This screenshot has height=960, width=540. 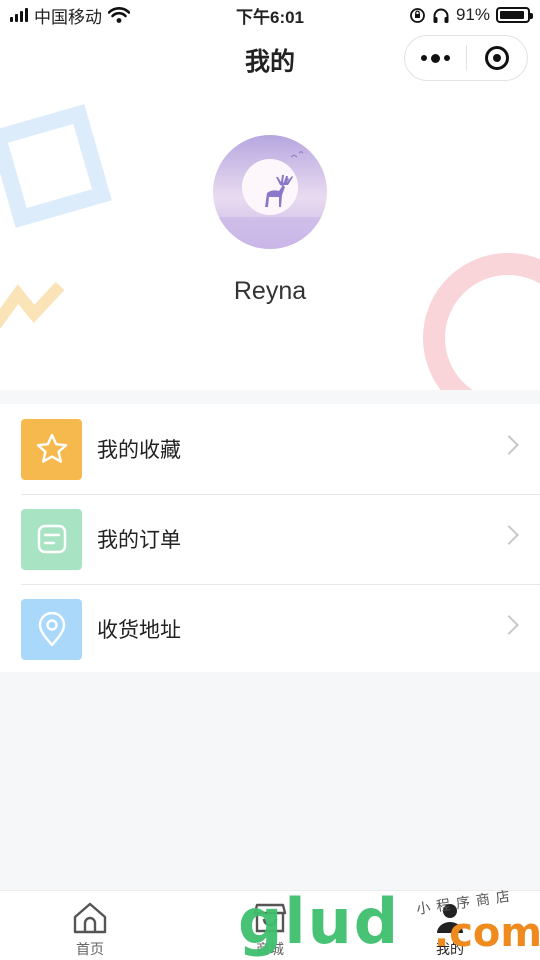 I want to click on menu-item-label: 我的收藏, so click(x=139, y=450).